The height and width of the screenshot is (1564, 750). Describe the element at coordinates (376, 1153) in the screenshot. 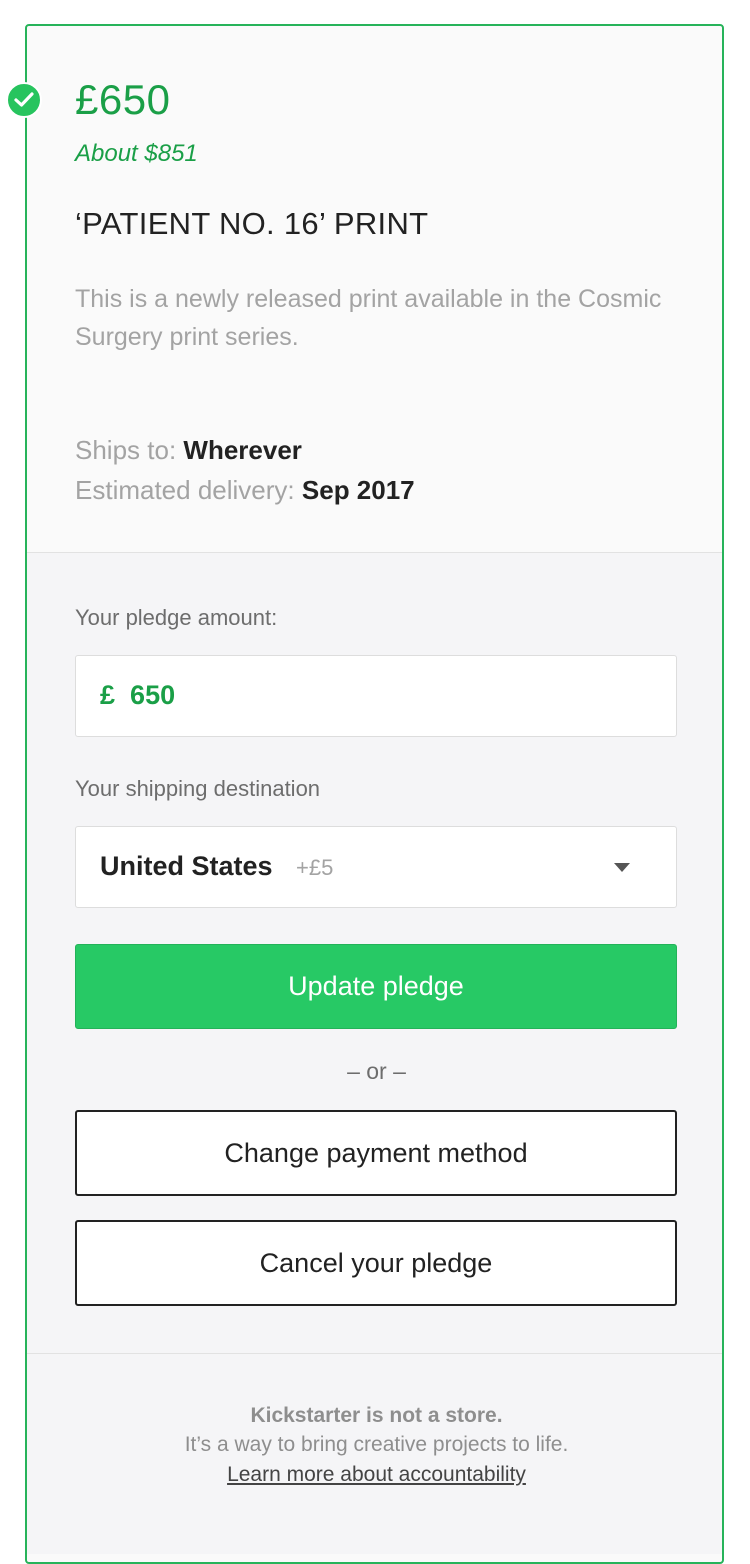

I see `change-payment-method-button: Change payment method` at that location.